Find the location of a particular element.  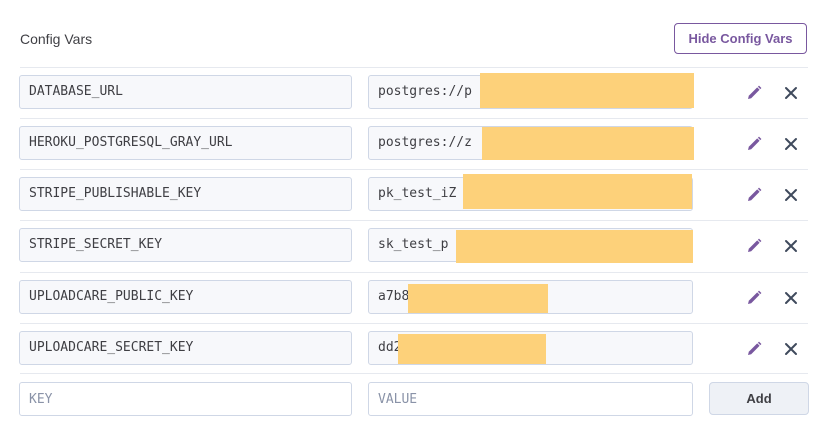

config-var-key: STRIPE_SECRET_KEY is located at coordinates (185, 245).